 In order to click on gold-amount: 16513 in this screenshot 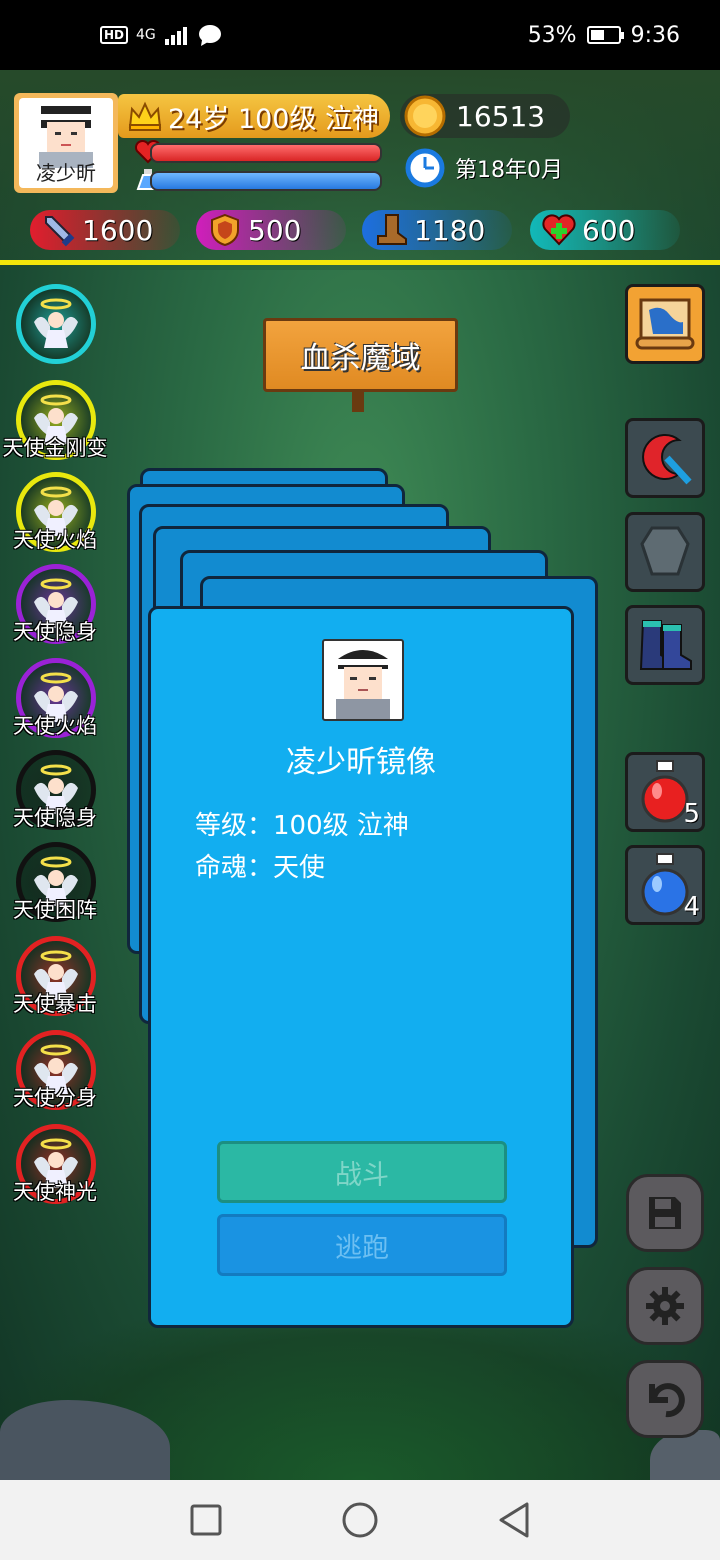, I will do `click(501, 116)`.